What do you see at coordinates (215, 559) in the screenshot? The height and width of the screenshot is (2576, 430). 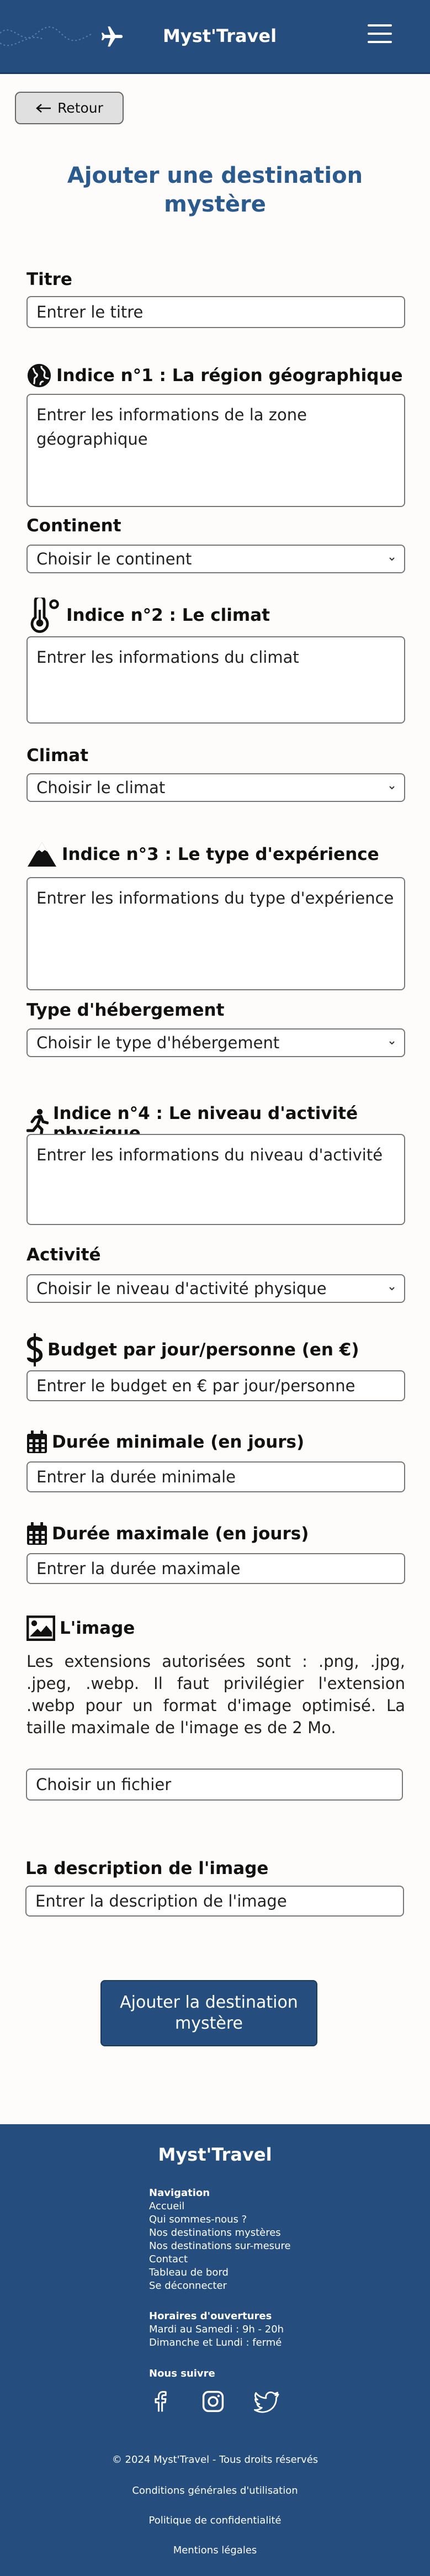 I see `continent-select: Choisir le continent` at bounding box center [215, 559].